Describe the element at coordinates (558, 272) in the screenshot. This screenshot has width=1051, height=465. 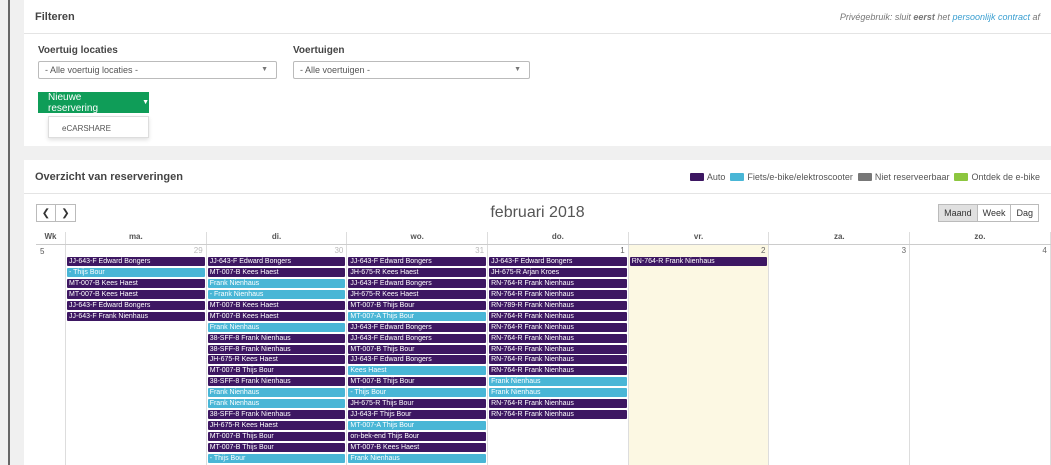
I see `reservation-event: JH-675-R Arjan Kroes` at that location.